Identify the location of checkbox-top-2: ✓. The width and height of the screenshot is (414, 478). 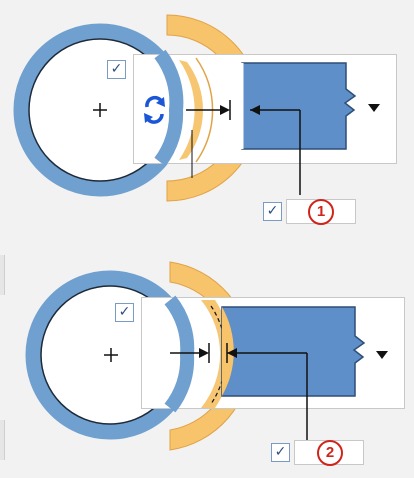
(124, 312).